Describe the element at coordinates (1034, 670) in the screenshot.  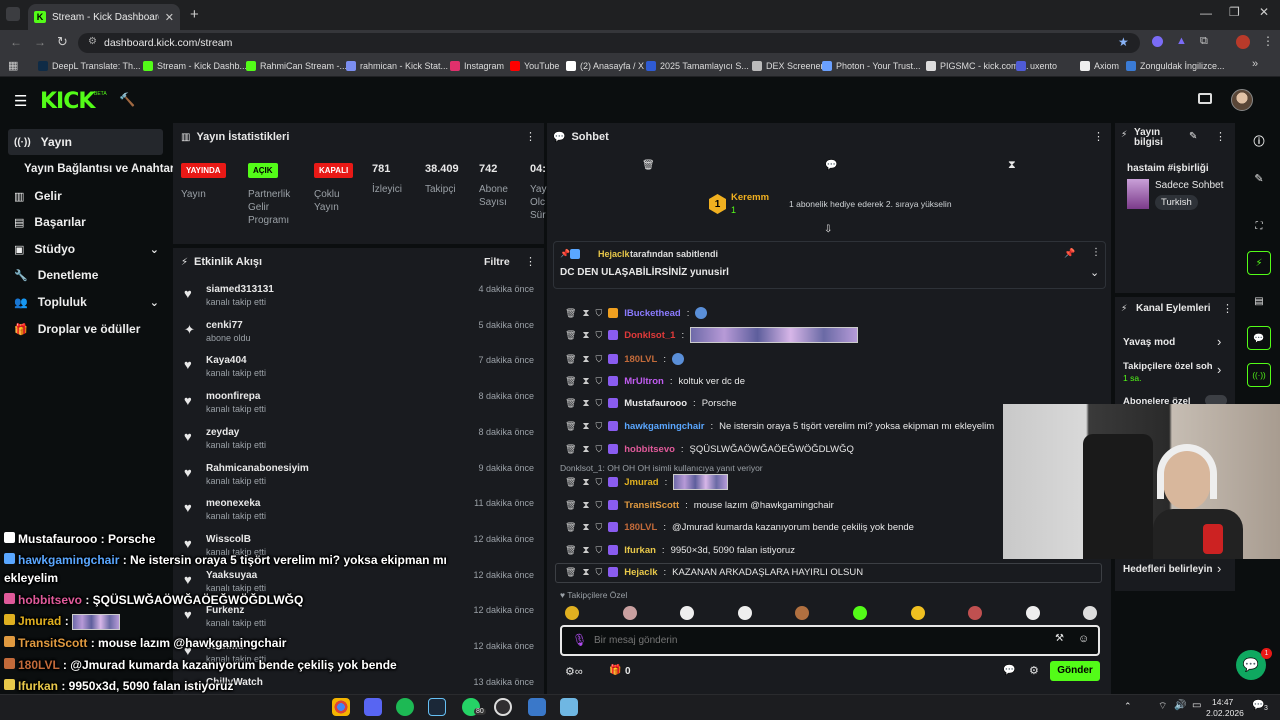
I see `chat-settings-gear-icon: ⚙` at that location.